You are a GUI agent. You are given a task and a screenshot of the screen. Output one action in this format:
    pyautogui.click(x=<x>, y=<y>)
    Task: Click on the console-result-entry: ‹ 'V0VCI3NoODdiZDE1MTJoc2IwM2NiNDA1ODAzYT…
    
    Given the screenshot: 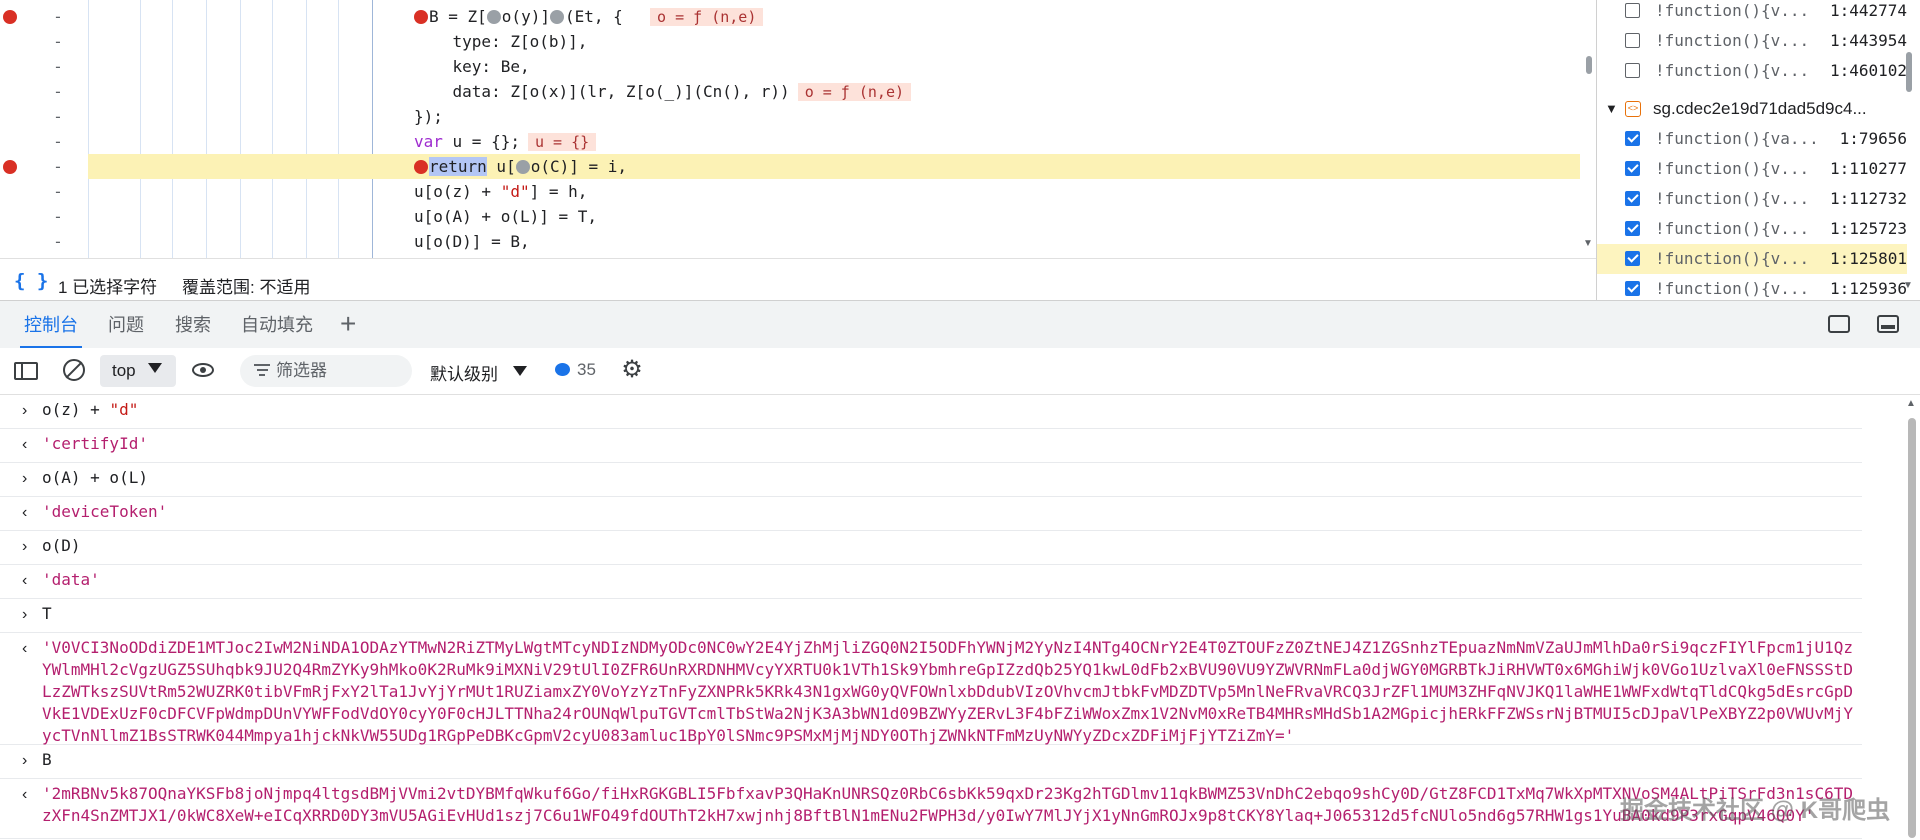 What is the action you would take?
    pyautogui.click(x=931, y=689)
    